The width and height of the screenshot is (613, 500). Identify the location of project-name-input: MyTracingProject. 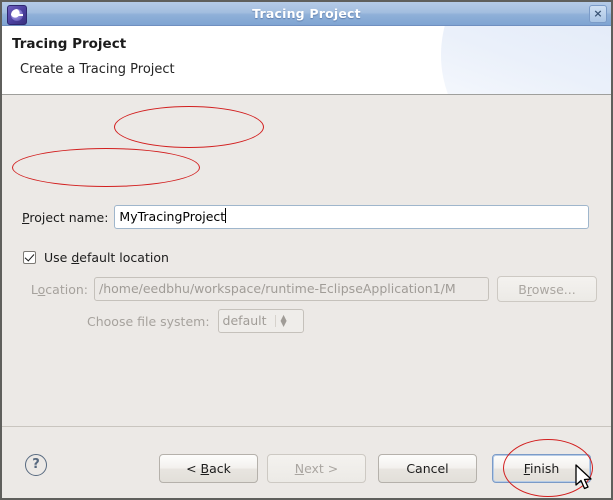
(352, 217).